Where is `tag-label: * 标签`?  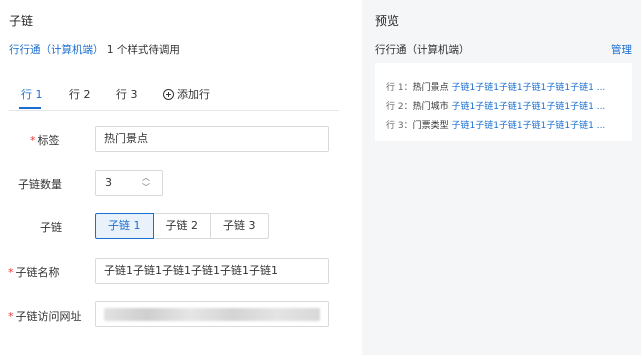
tag-label: * 标签 is located at coordinates (45, 140).